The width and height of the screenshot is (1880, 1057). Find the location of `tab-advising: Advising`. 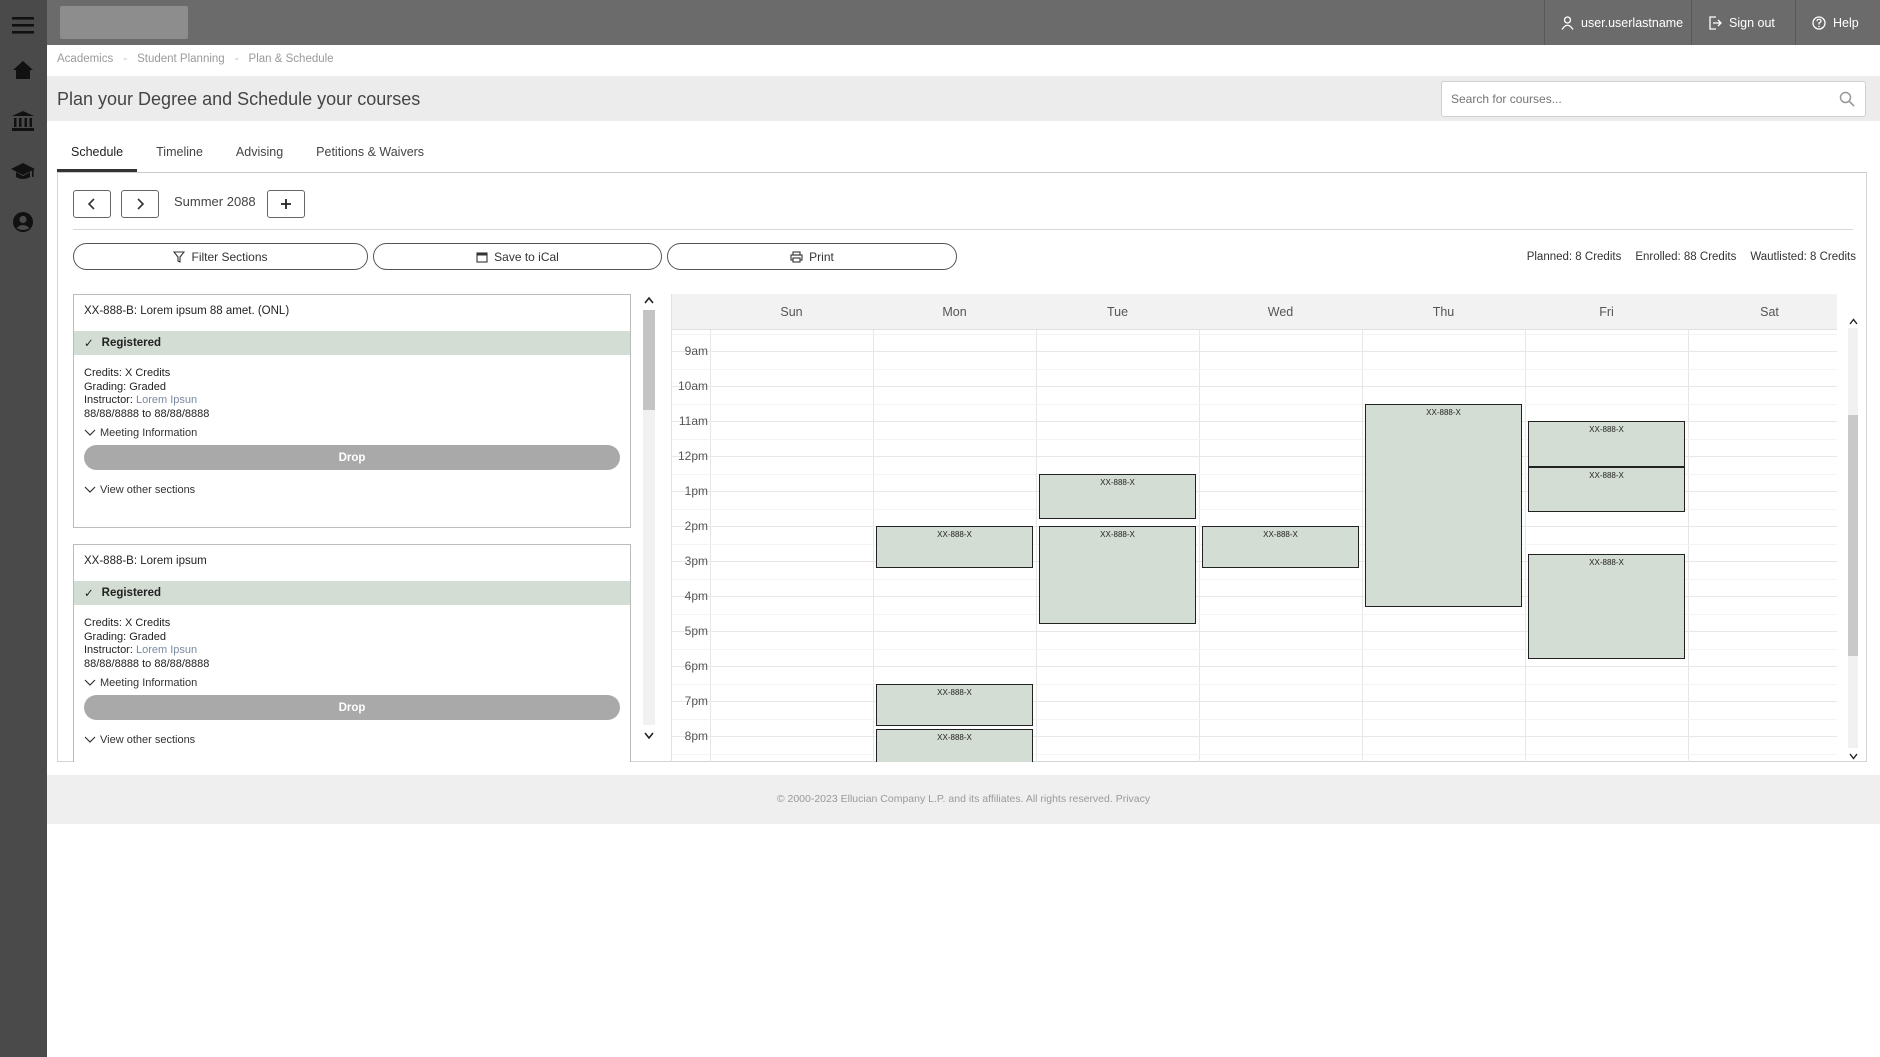

tab-advising: Advising is located at coordinates (259, 156).